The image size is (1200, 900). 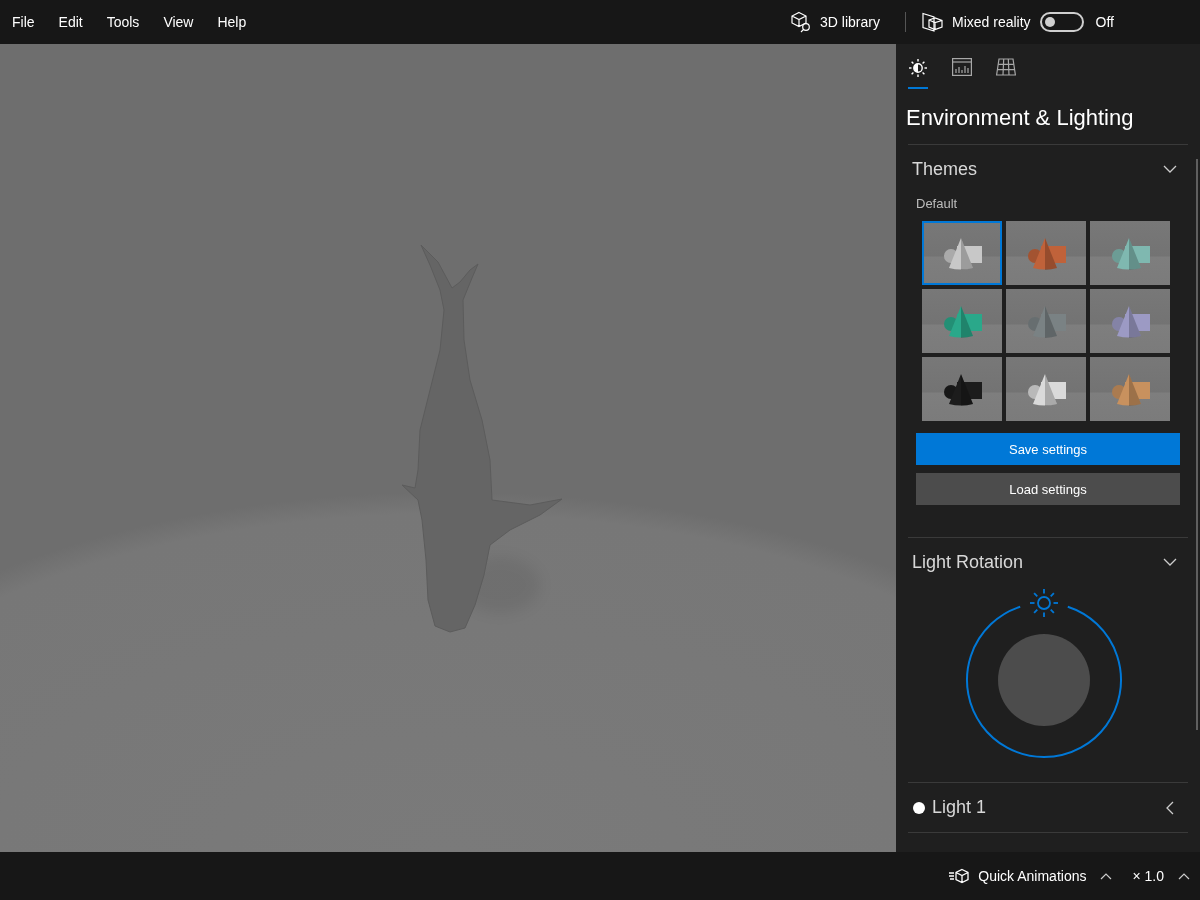 I want to click on scrollbar, so click(x=1197, y=444).